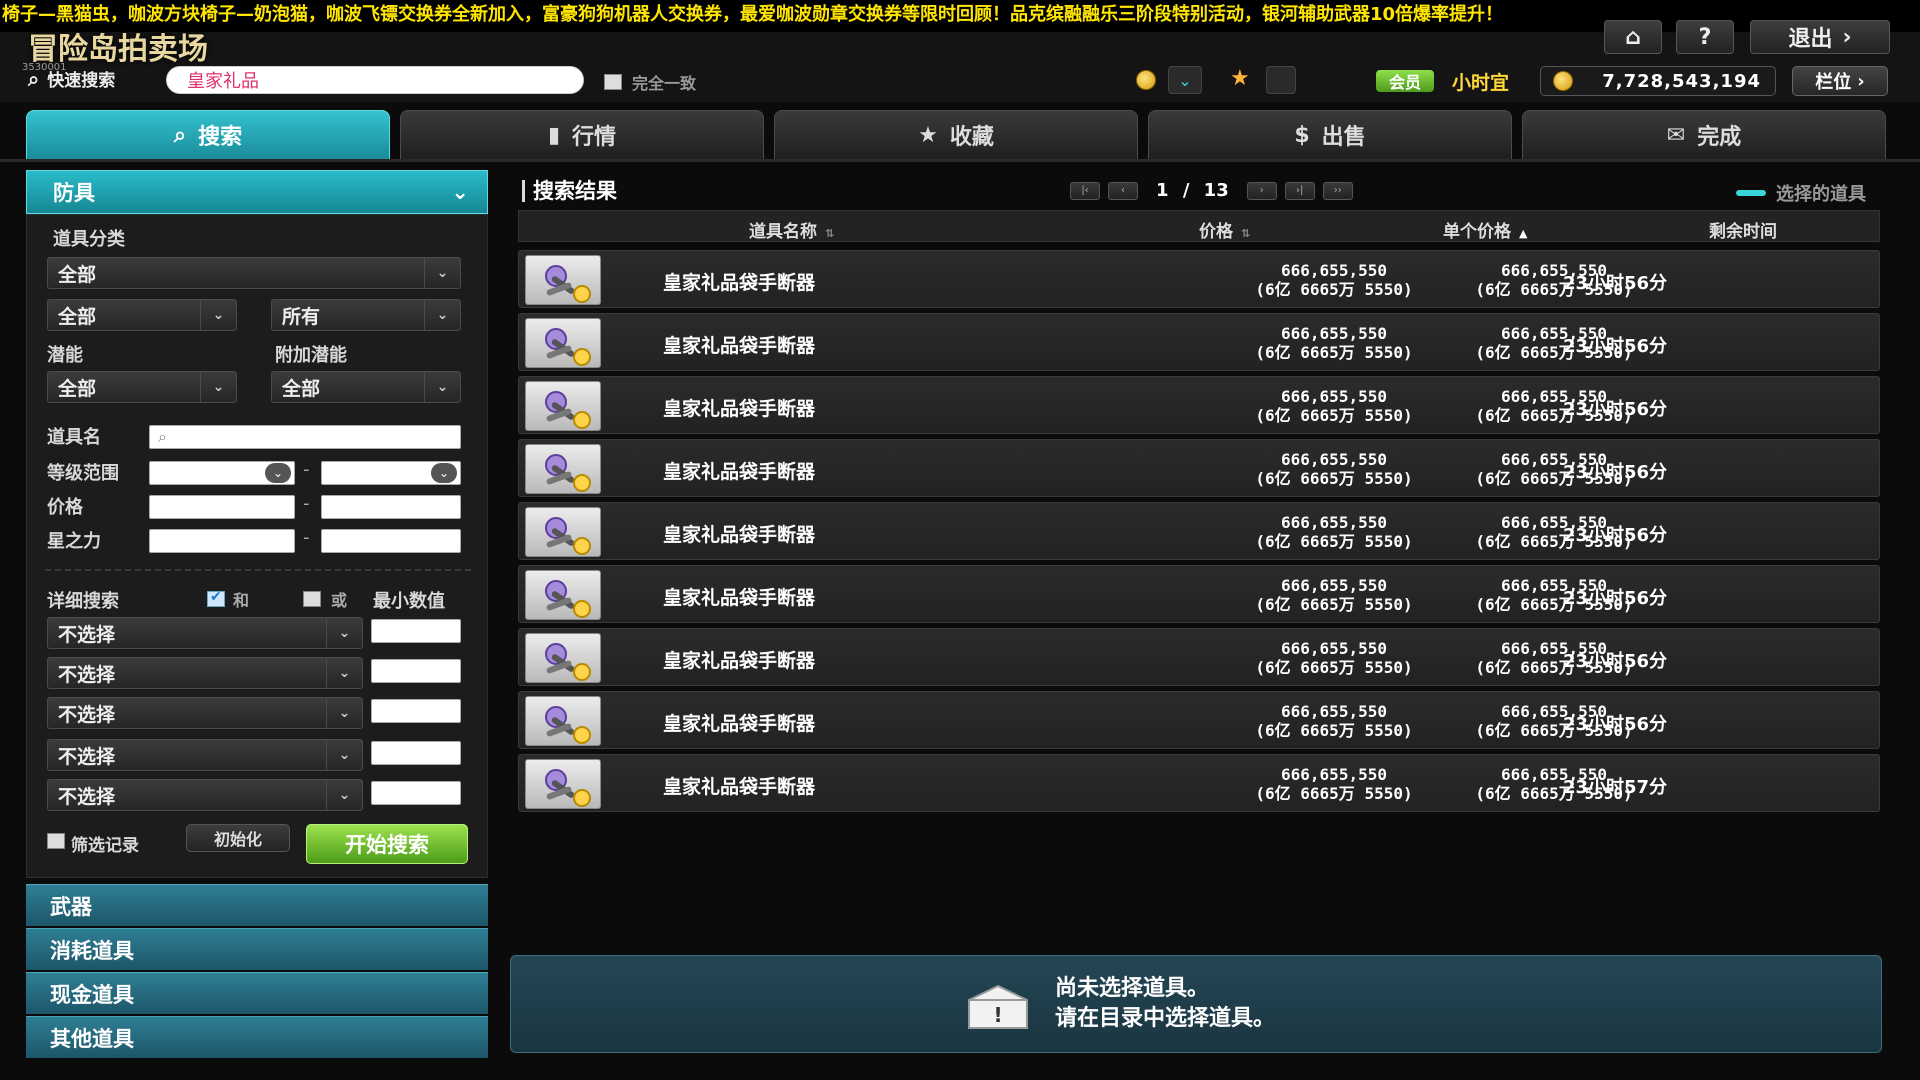 The height and width of the screenshot is (1080, 1920). What do you see at coordinates (366, 315) in the screenshot?
I see `type-select: 所有 ⌄` at bounding box center [366, 315].